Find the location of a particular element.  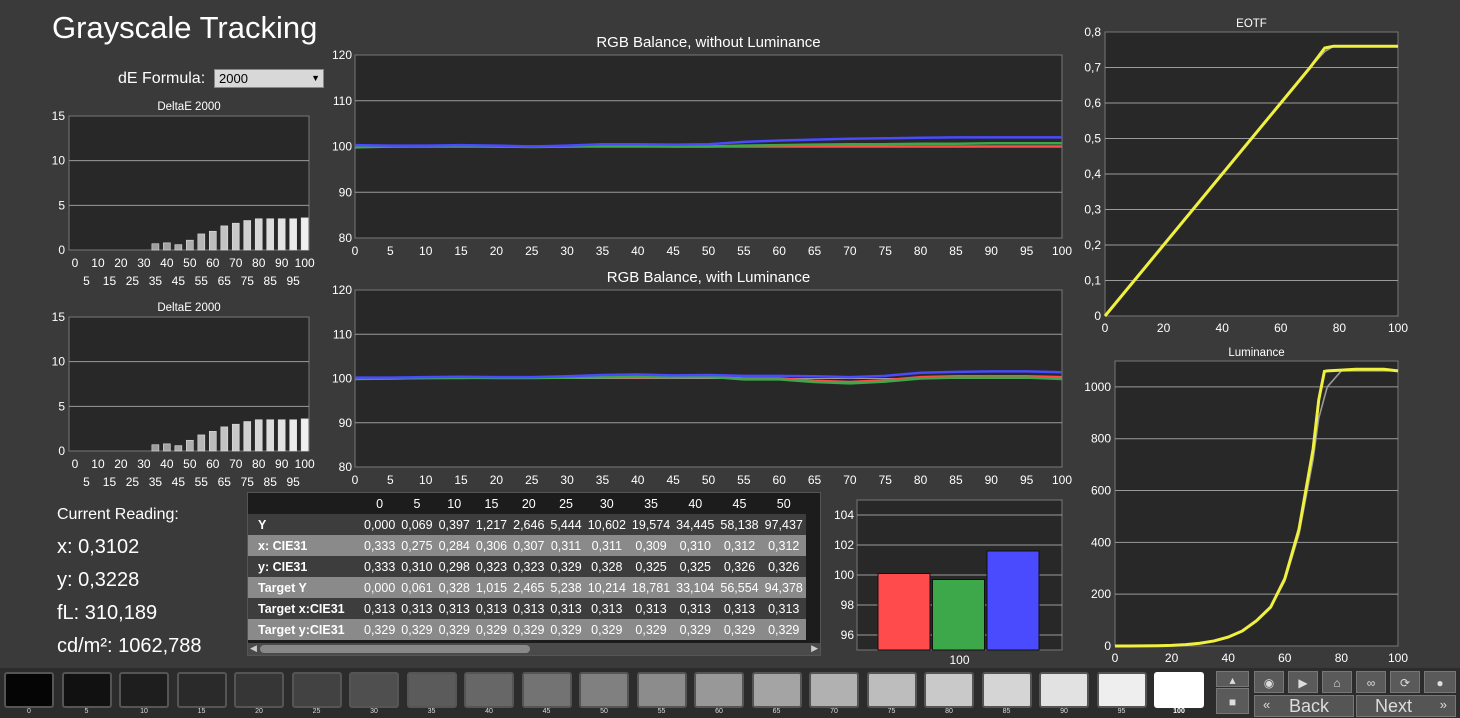

rgb-bar-green is located at coordinates (958, 615).